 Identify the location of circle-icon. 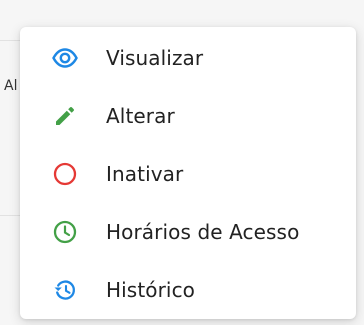
(65, 174).